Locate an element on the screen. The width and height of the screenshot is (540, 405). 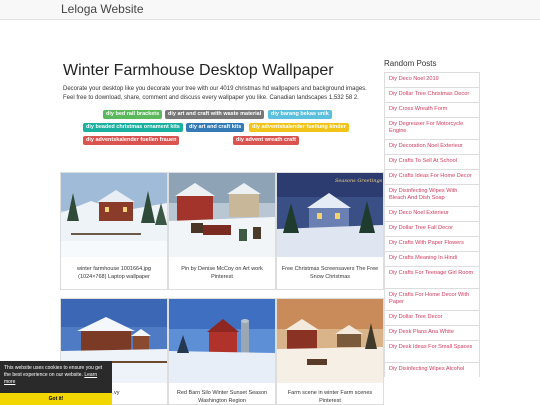
tag-link: diy bed rail brackets is located at coordinates (133, 114).